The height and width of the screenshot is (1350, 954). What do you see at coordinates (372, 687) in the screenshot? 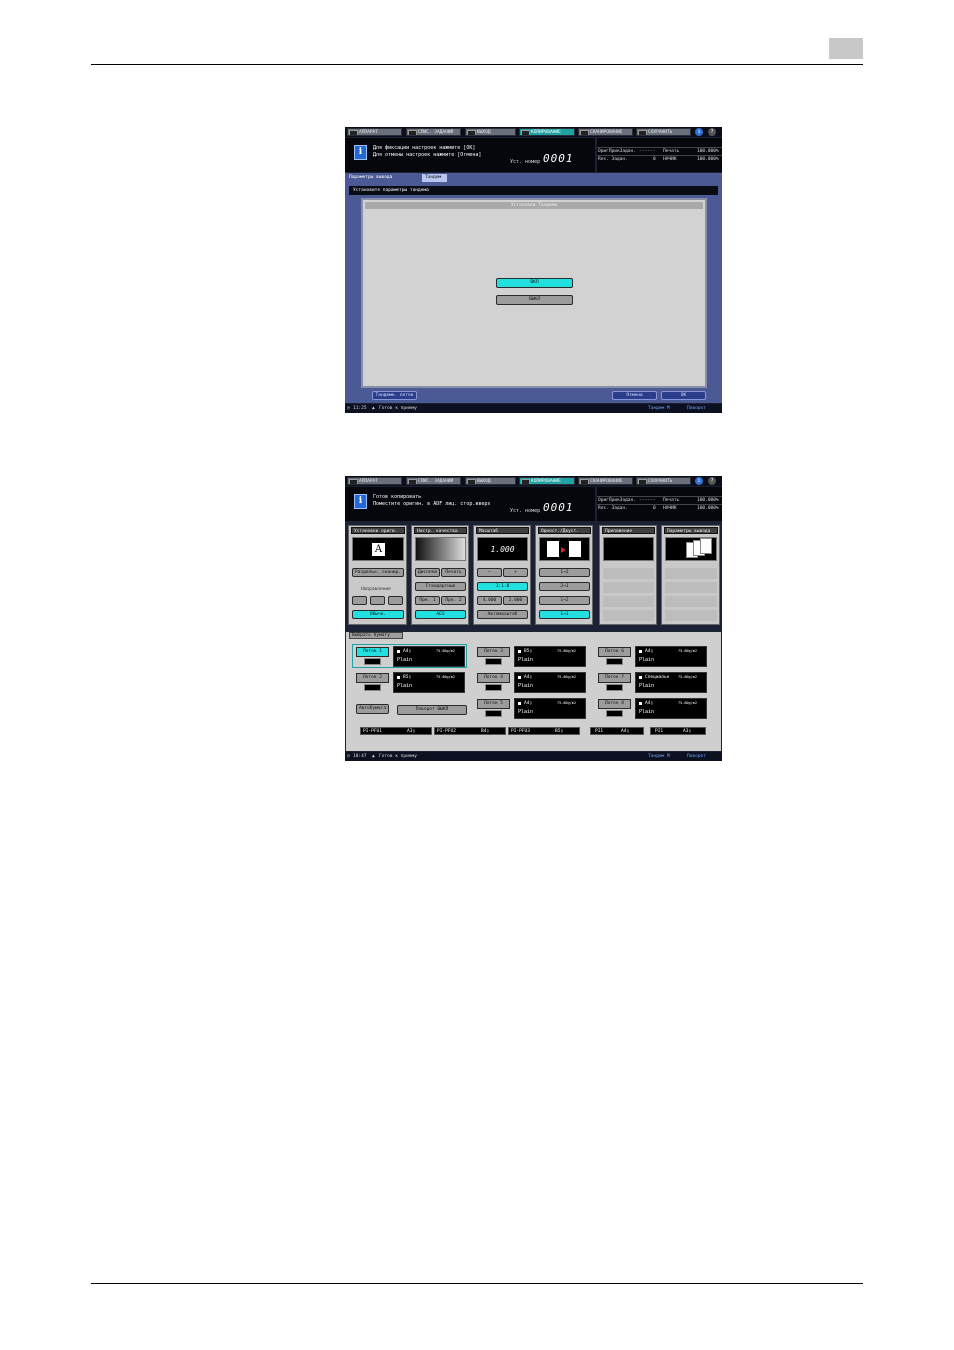
I see `tray-2-icon` at bounding box center [372, 687].